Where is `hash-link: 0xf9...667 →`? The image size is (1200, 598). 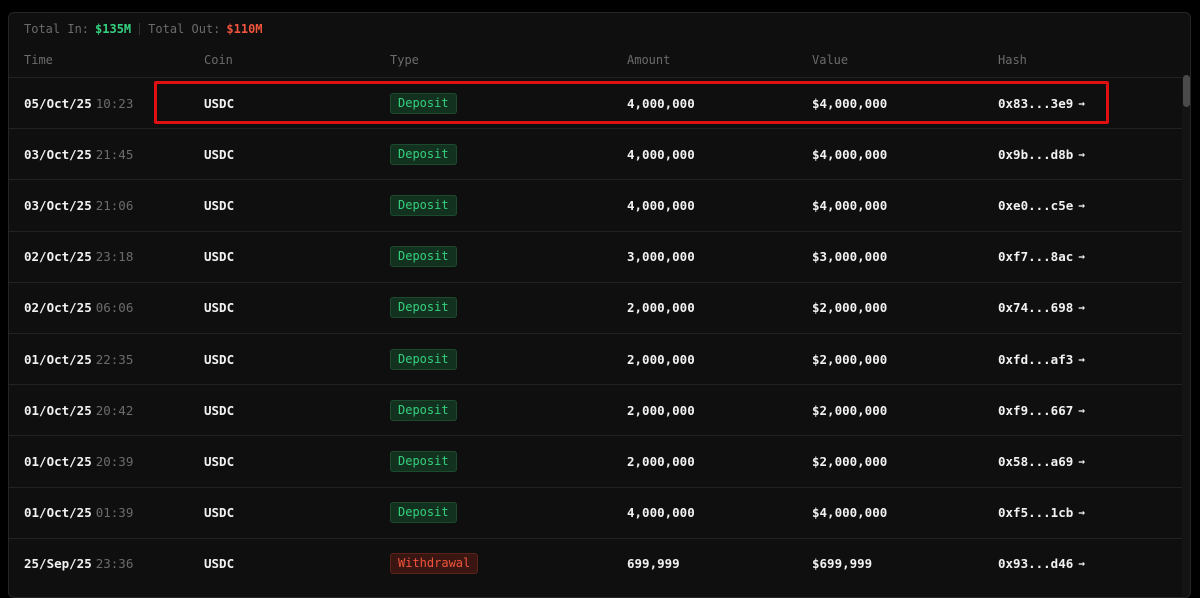 hash-link: 0xf9...667 → is located at coordinates (1041, 410).